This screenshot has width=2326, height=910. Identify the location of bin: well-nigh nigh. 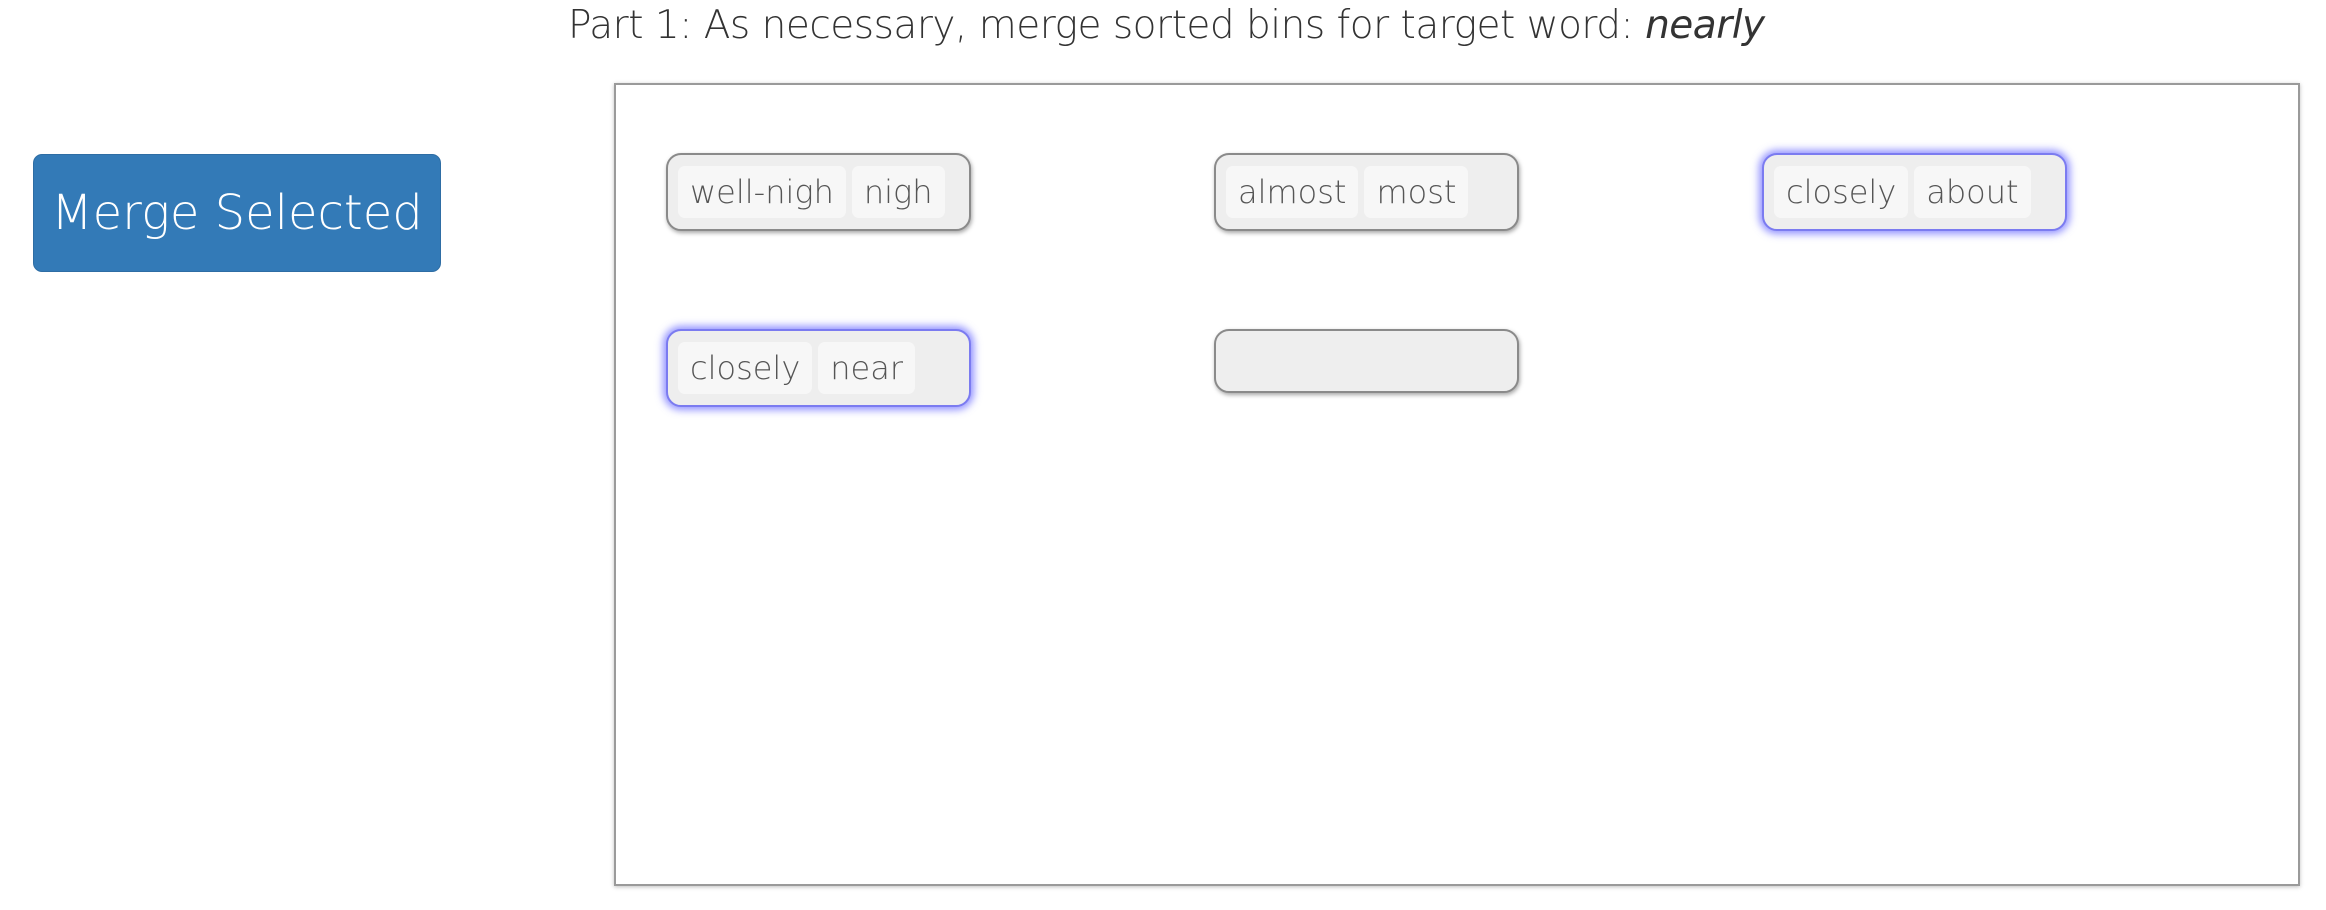
(818, 192).